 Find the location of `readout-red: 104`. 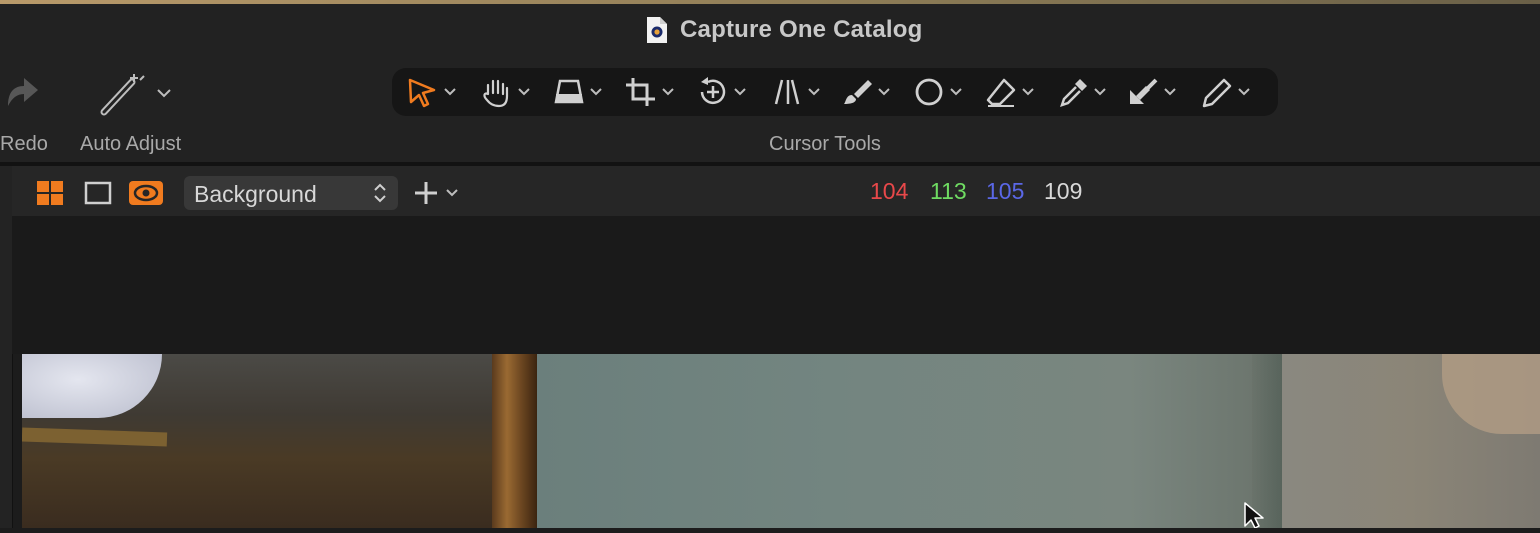

readout-red: 104 is located at coordinates (889, 191).